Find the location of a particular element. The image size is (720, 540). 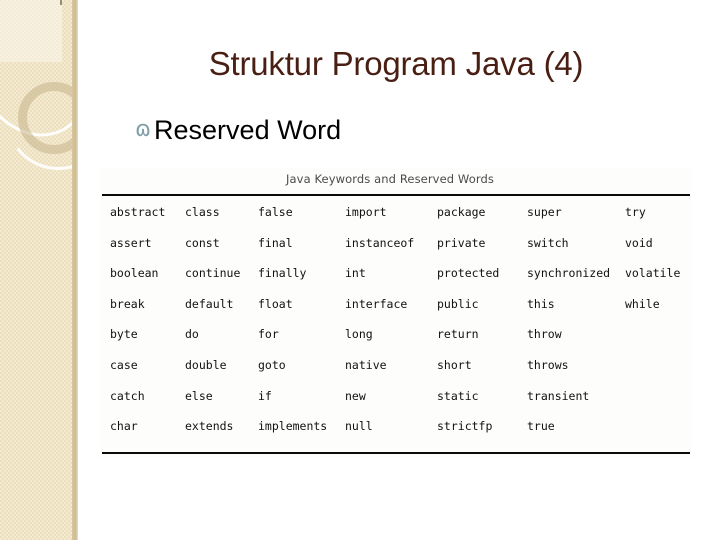

keyword-cell: double is located at coordinates (206, 364).